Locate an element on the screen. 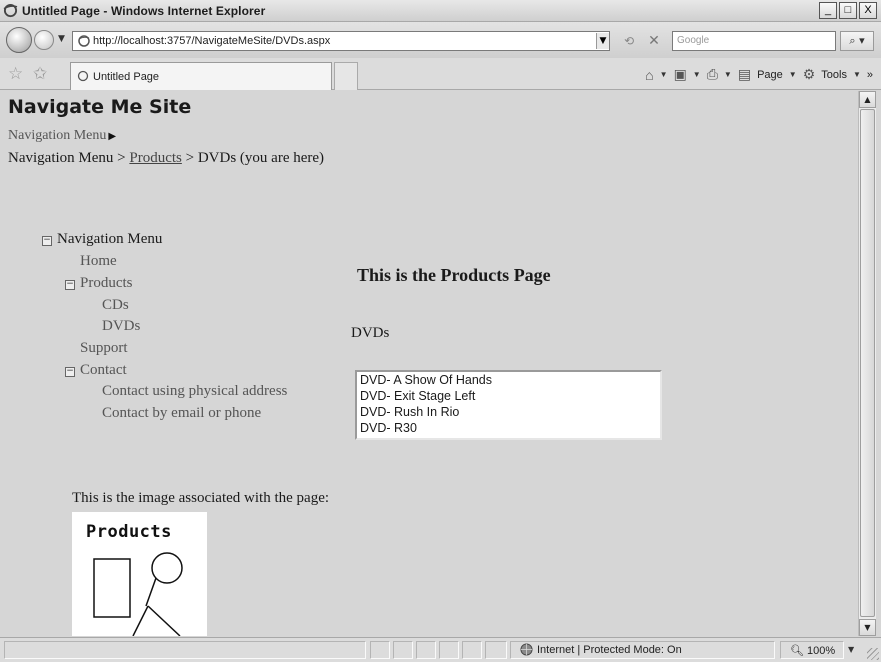 This screenshot has width=881, height=662. tree-node-home: Home is located at coordinates (98, 261).